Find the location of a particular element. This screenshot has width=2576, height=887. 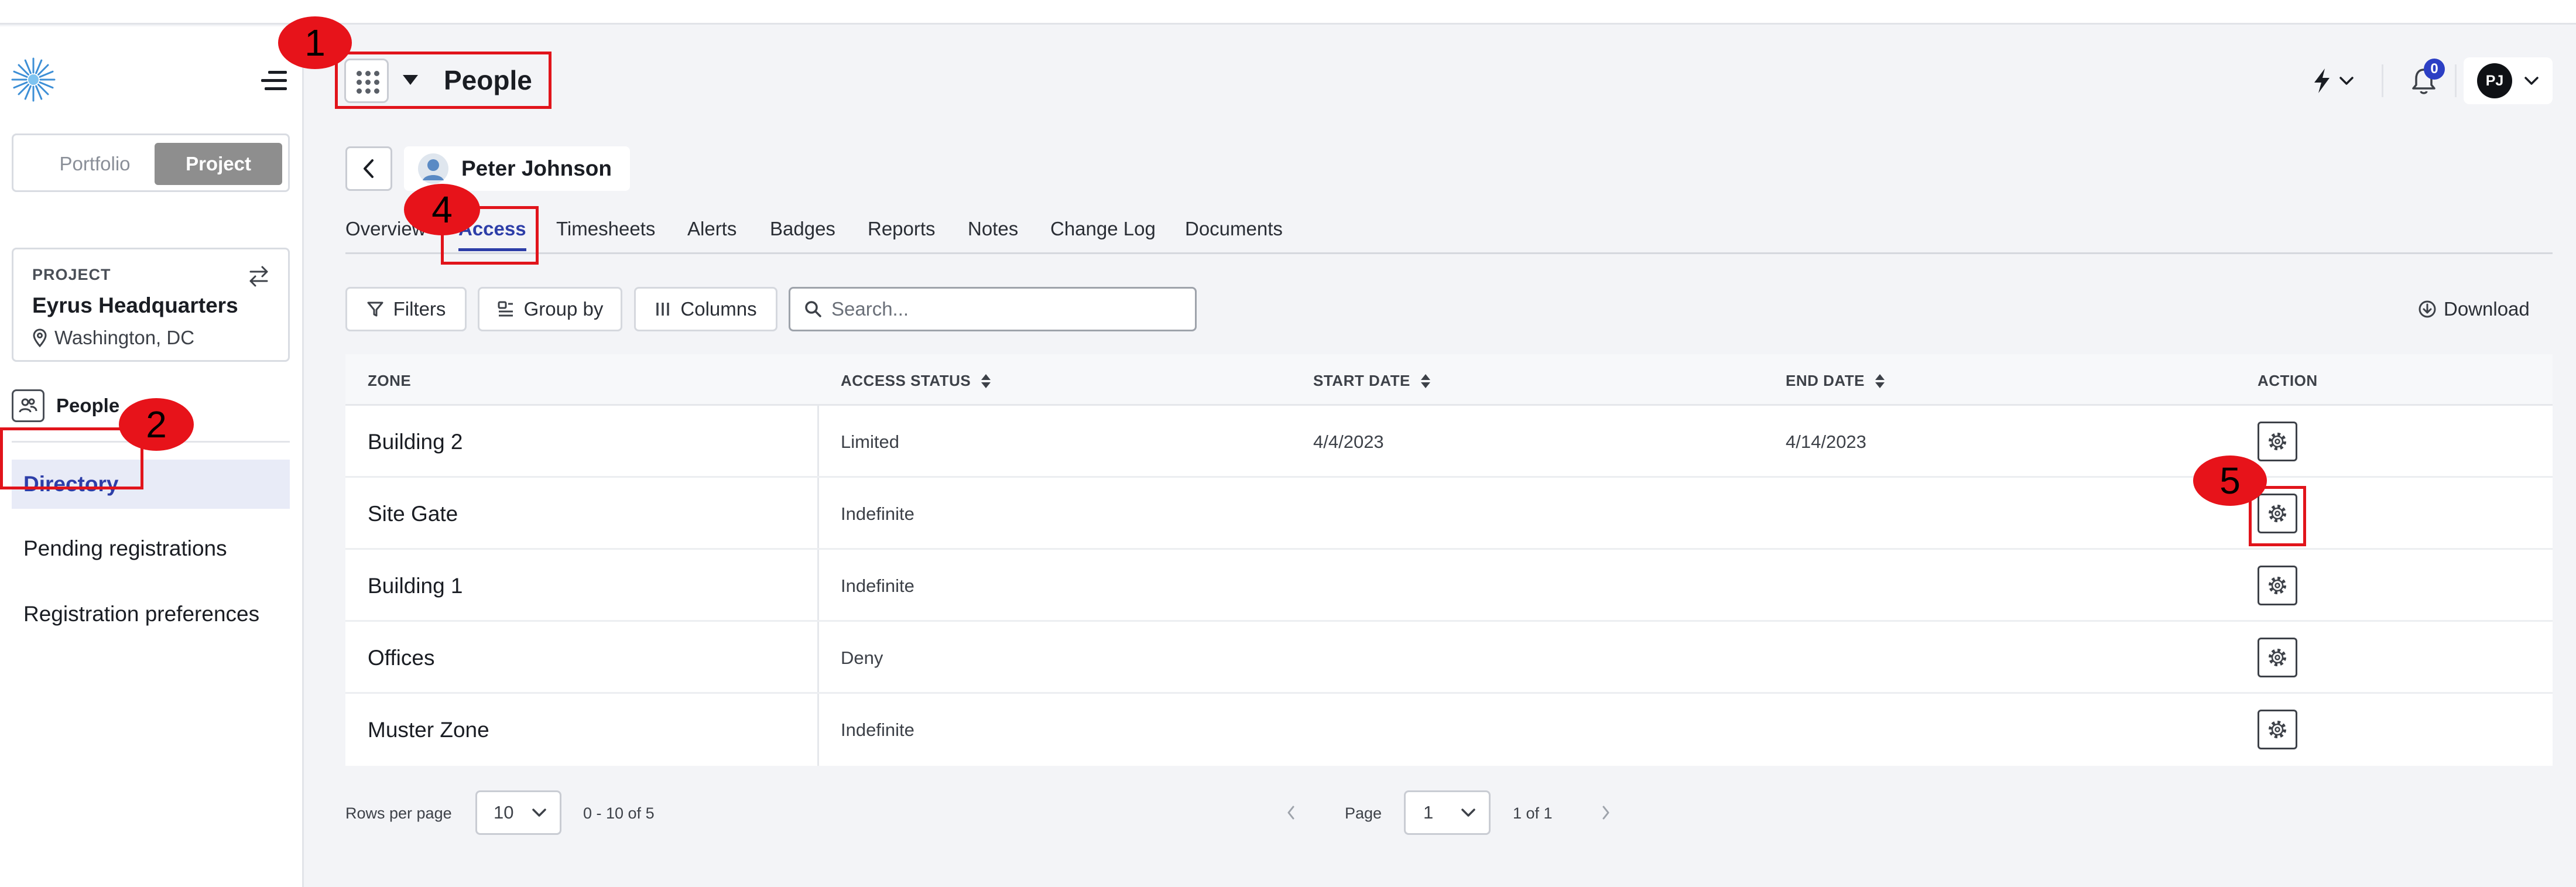

filters-button: Filters is located at coordinates (406, 309).